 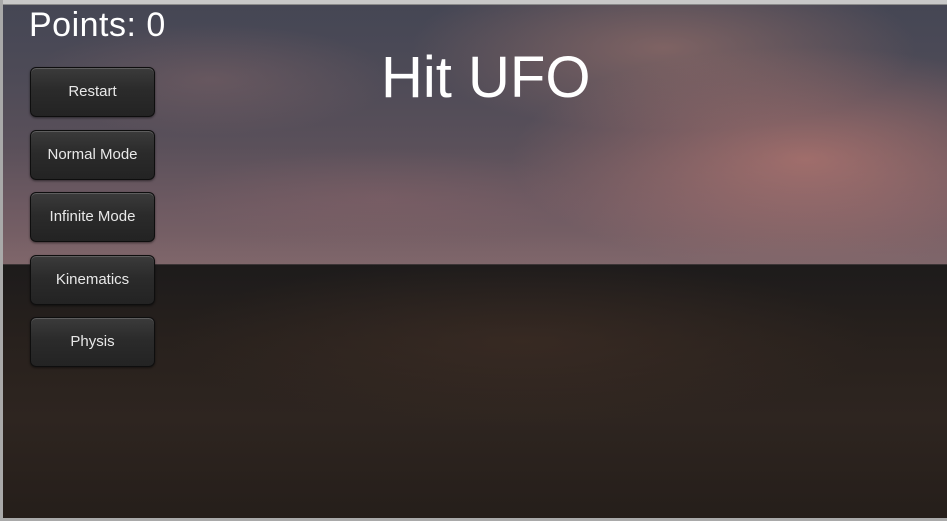 I want to click on physis-button: Physis, so click(x=92, y=342).